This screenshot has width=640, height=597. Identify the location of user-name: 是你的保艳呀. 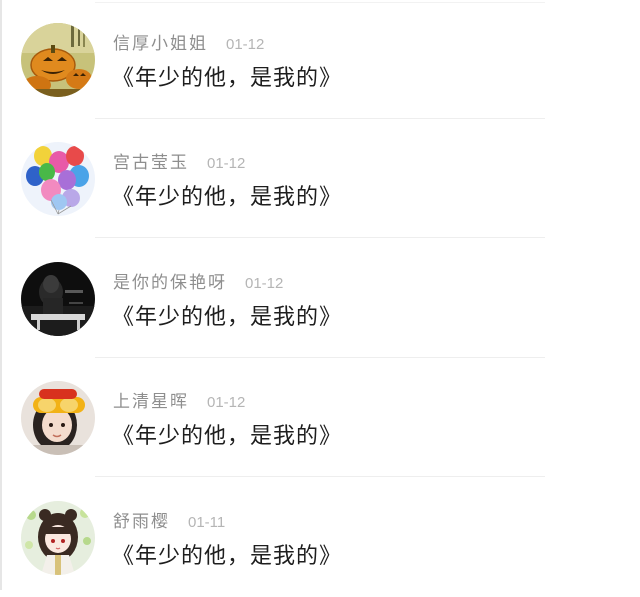
(170, 280).